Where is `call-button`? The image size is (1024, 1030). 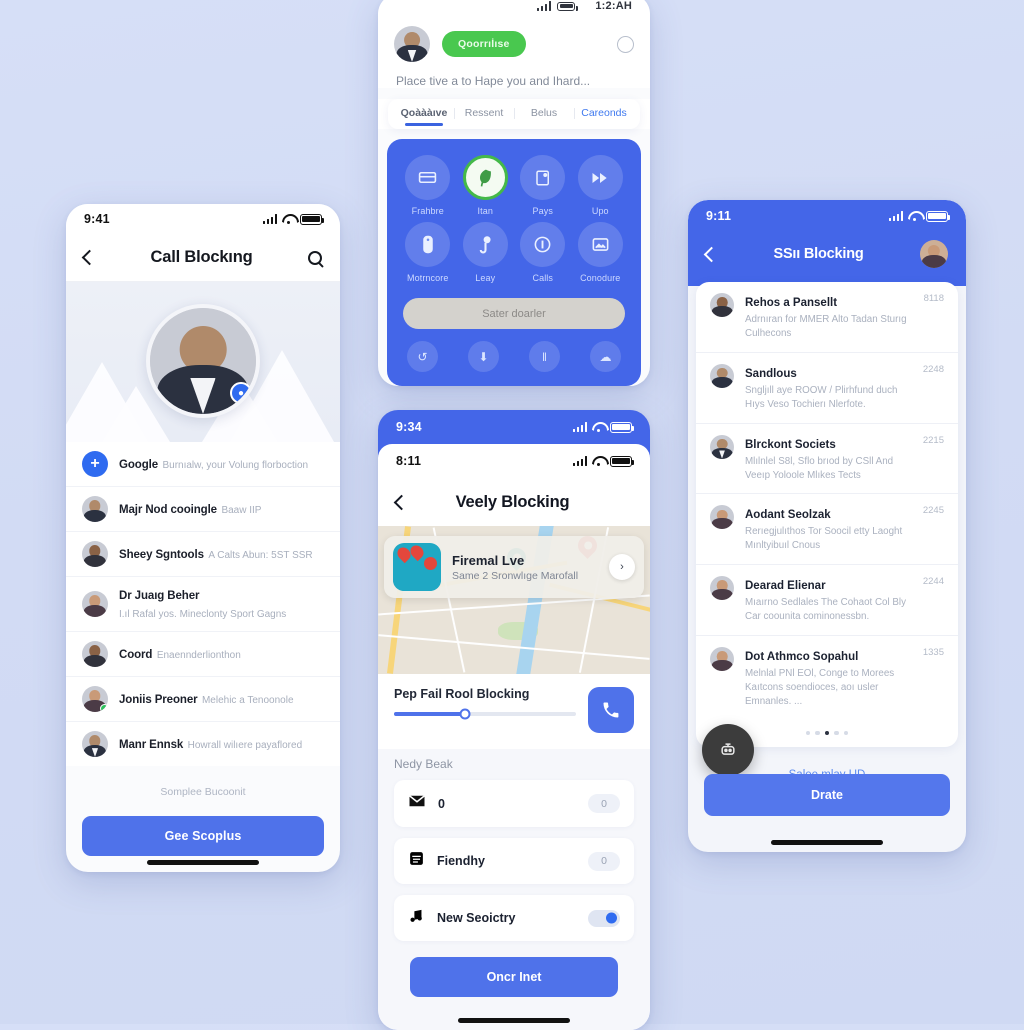
call-button is located at coordinates (611, 710).